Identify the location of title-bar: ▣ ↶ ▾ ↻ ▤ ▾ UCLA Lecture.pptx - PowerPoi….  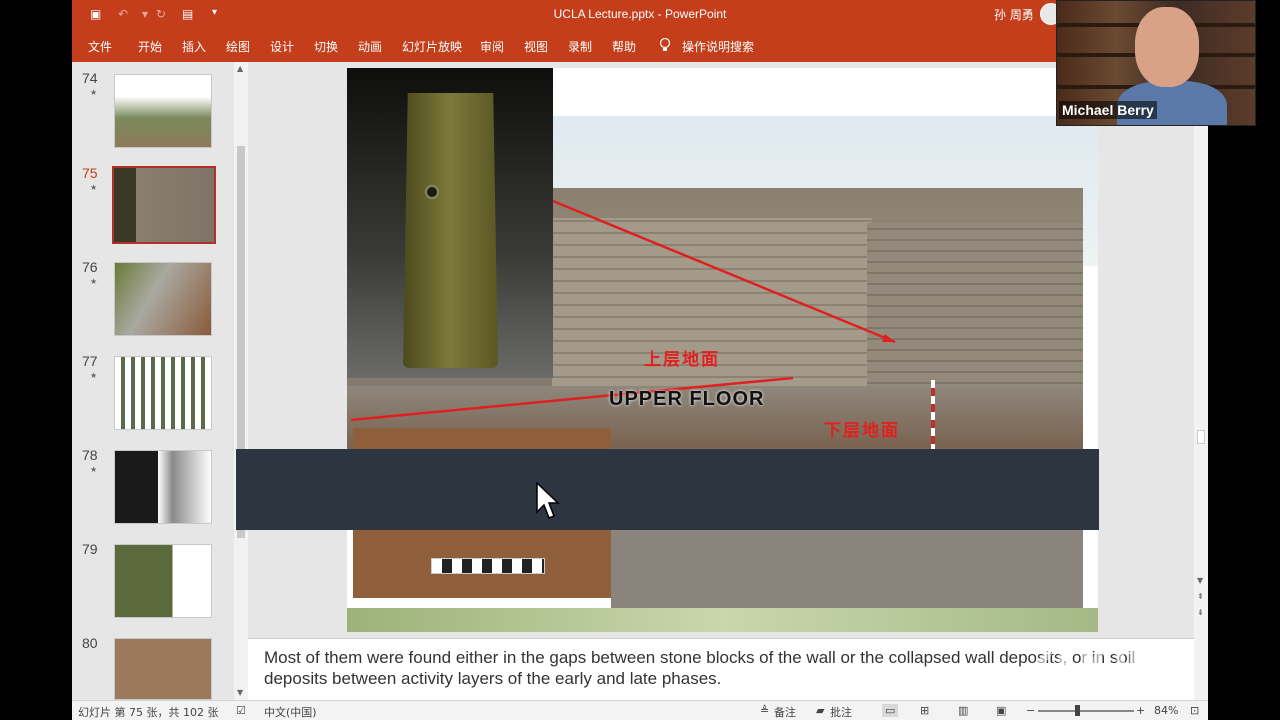
(640, 15).